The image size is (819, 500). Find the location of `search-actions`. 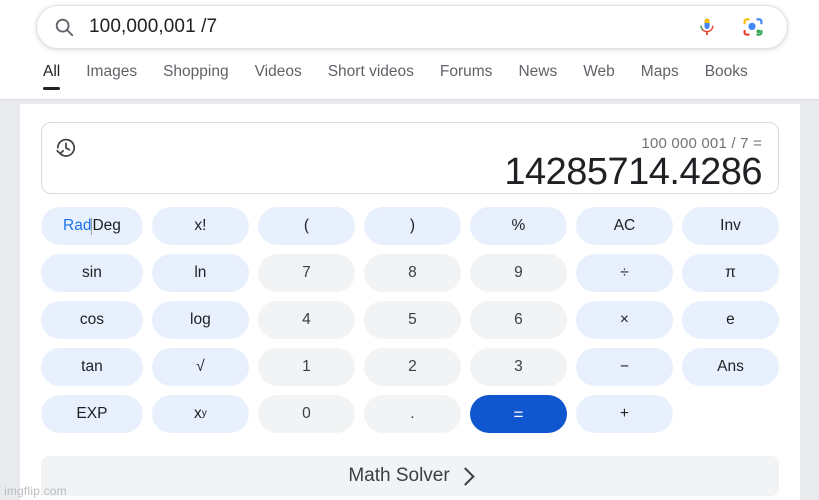

search-actions is located at coordinates (730, 27).